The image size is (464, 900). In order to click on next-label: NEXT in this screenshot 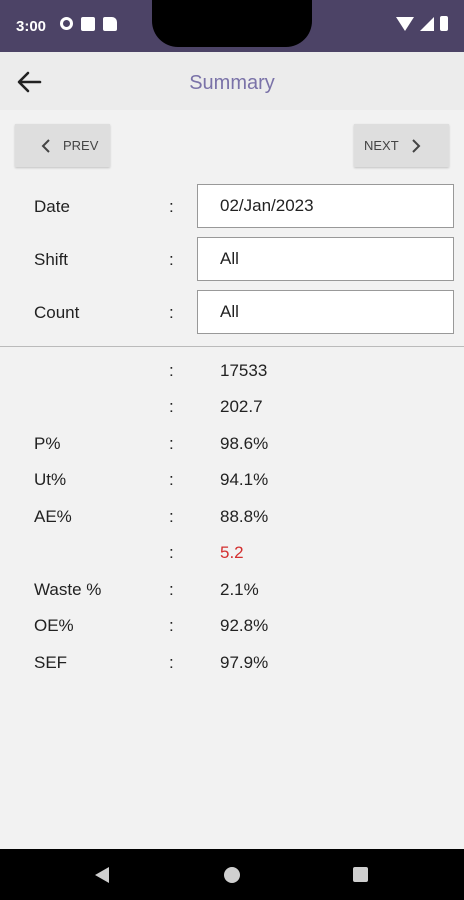, I will do `click(381, 145)`.